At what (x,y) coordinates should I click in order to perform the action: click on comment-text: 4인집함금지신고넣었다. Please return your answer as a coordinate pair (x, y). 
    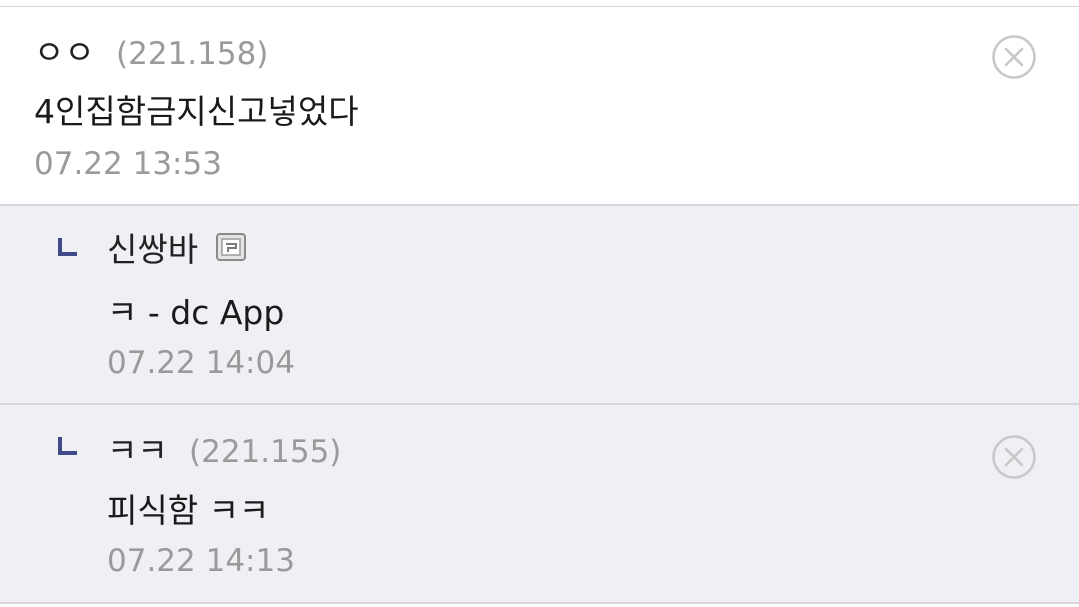
    Looking at the image, I should click on (196, 111).